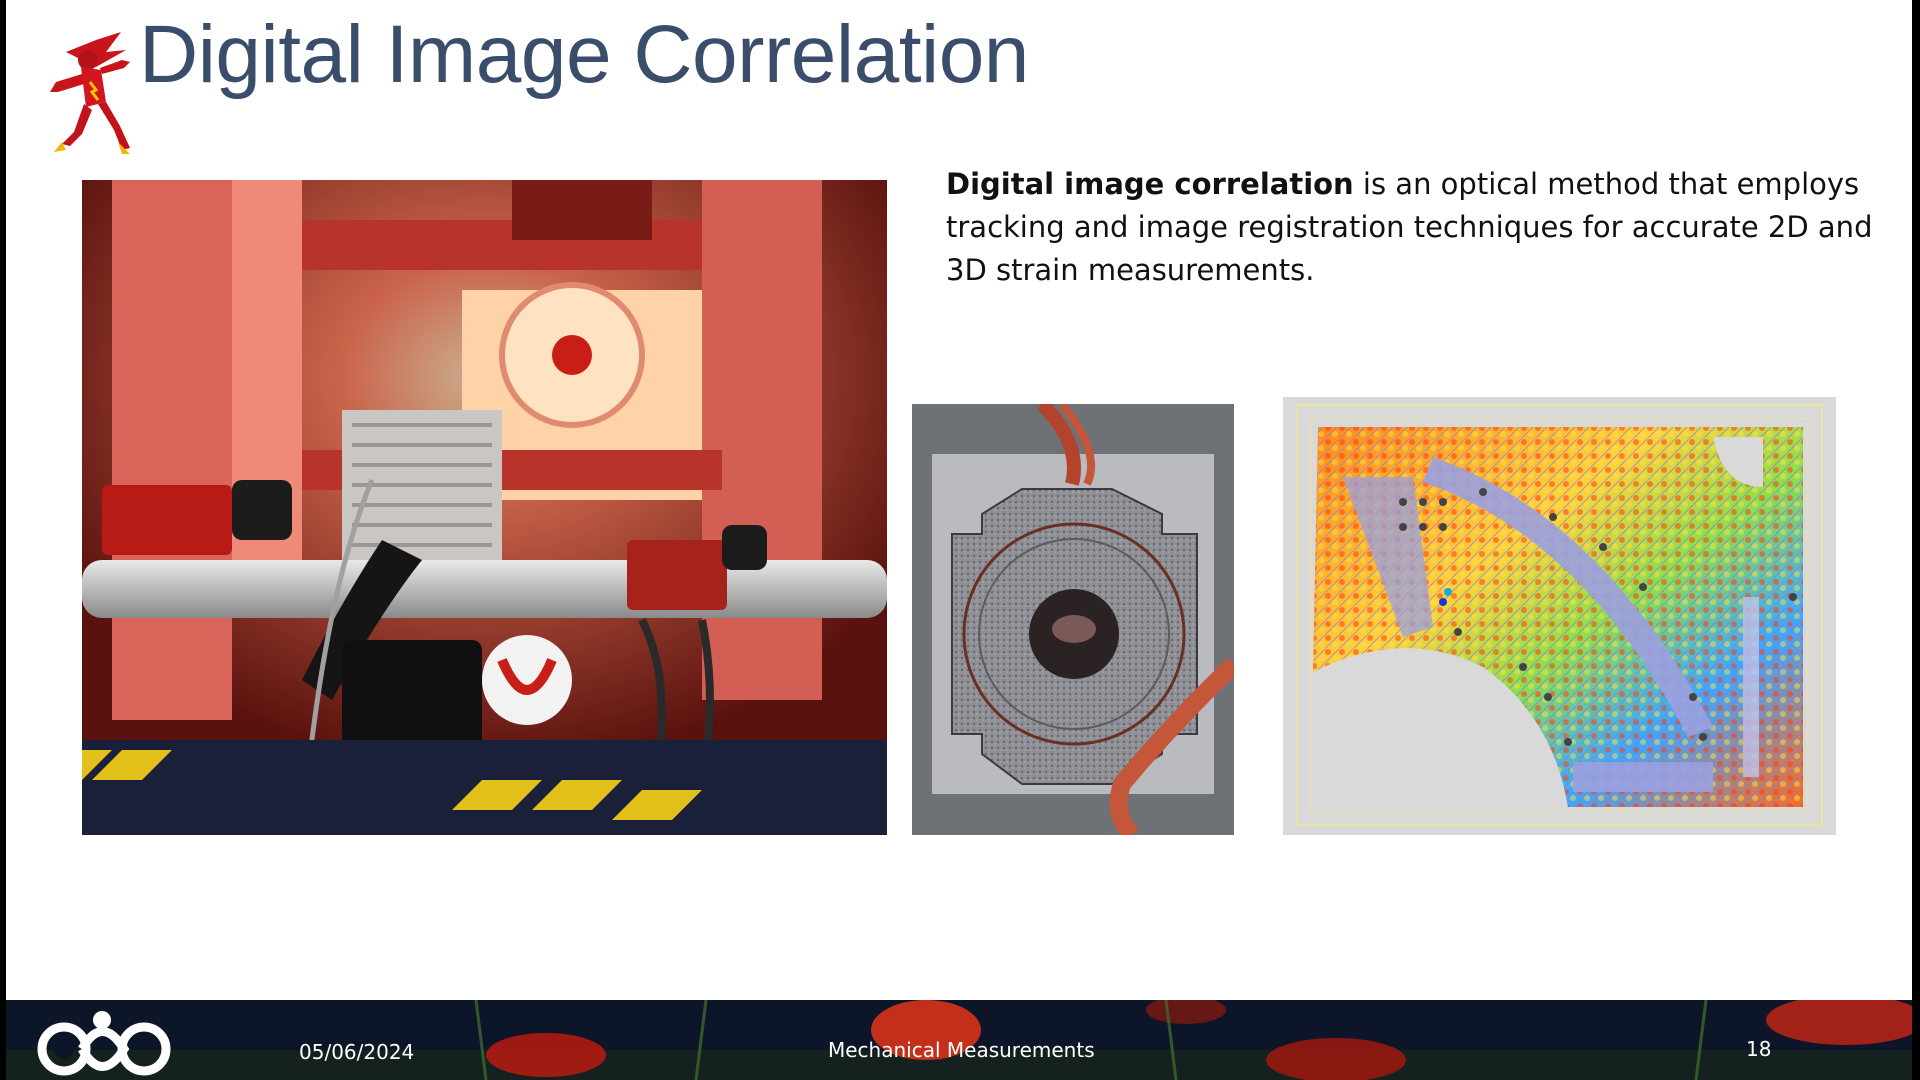 This screenshot has width=1920, height=1080. What do you see at coordinates (584, 54) in the screenshot?
I see `slide-title: Digital Image Correlation` at bounding box center [584, 54].